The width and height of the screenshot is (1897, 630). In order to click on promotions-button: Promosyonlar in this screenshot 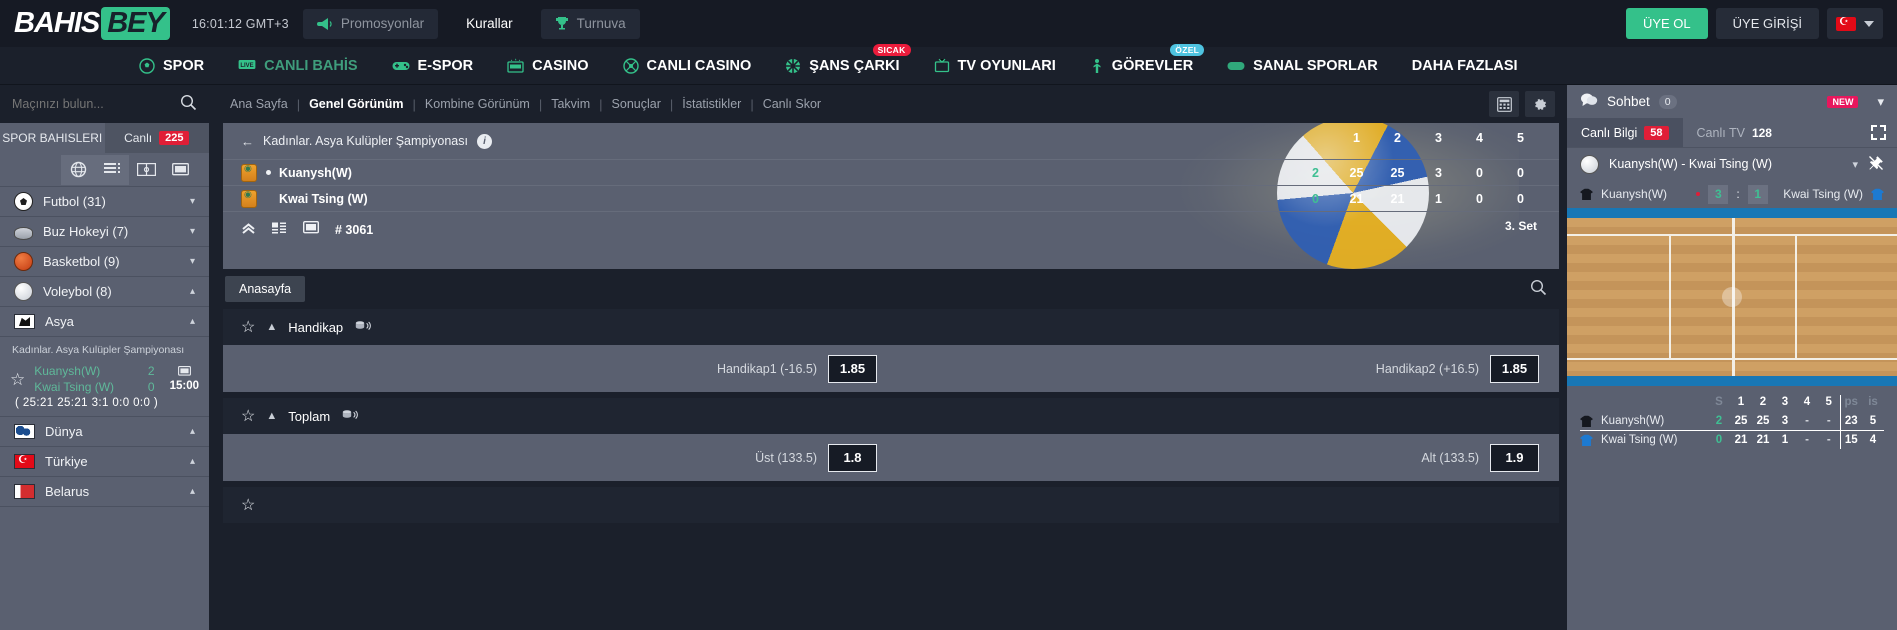, I will do `click(370, 23)`.